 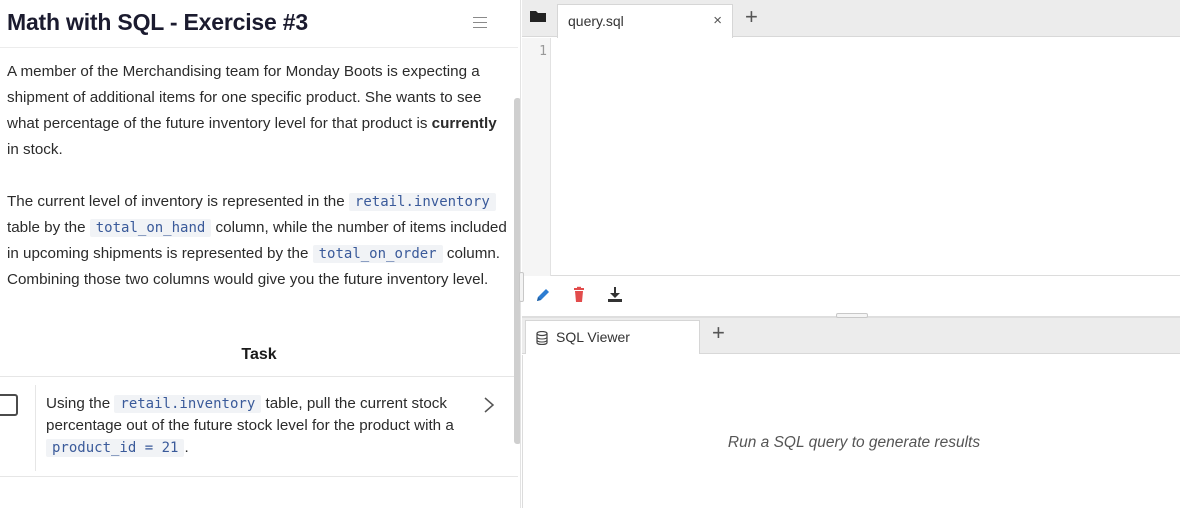 I want to click on task-divider, so click(x=35, y=428).